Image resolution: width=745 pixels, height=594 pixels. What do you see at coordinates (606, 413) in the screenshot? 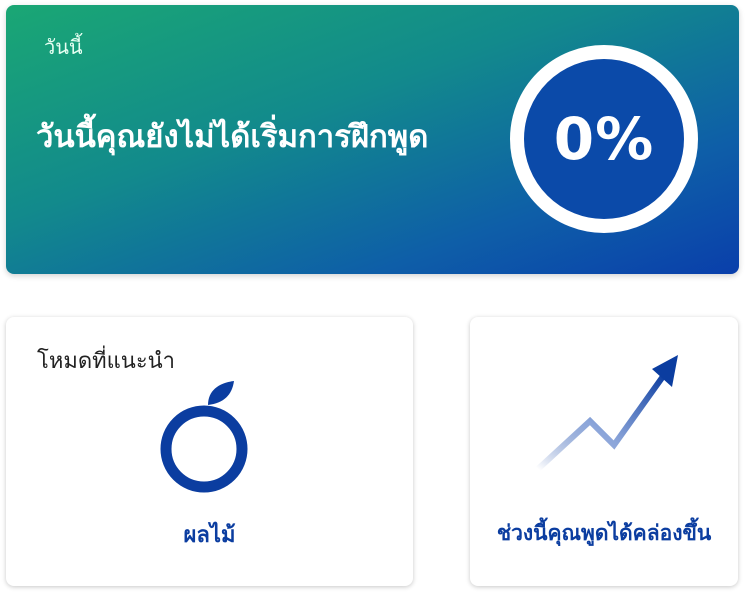
I see `trend-up-icon` at bounding box center [606, 413].